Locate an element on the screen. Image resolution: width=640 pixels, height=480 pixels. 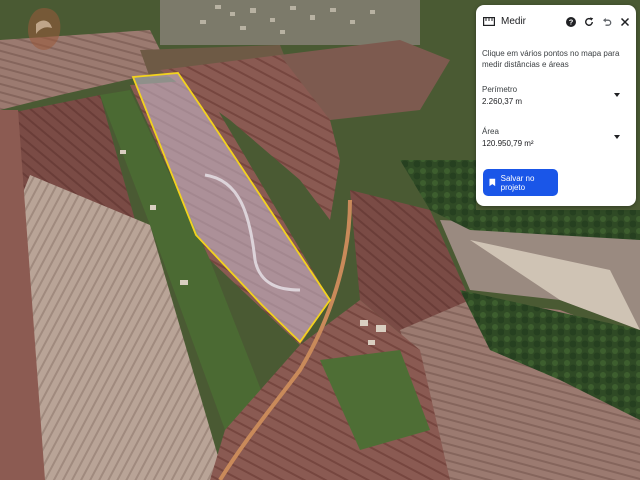
help-icon: ? is located at coordinates (571, 22).